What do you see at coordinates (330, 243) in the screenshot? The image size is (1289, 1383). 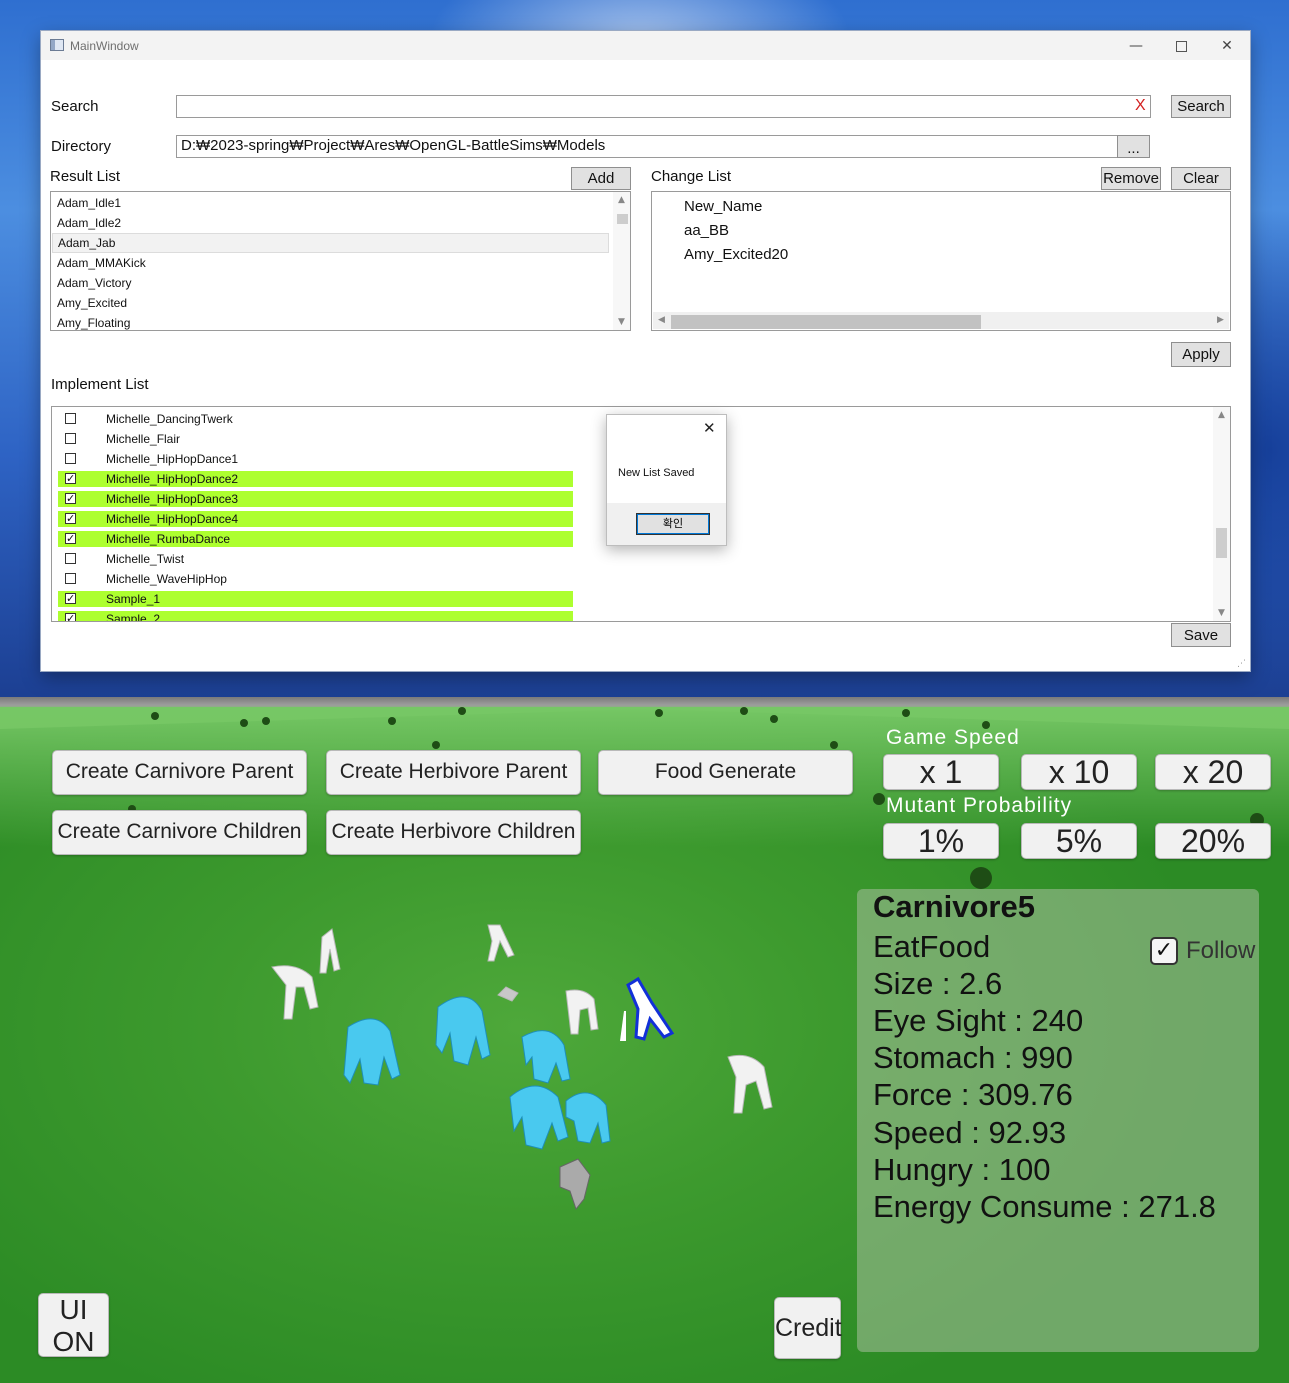 I see `list-item-selected: Adam_Jab` at bounding box center [330, 243].